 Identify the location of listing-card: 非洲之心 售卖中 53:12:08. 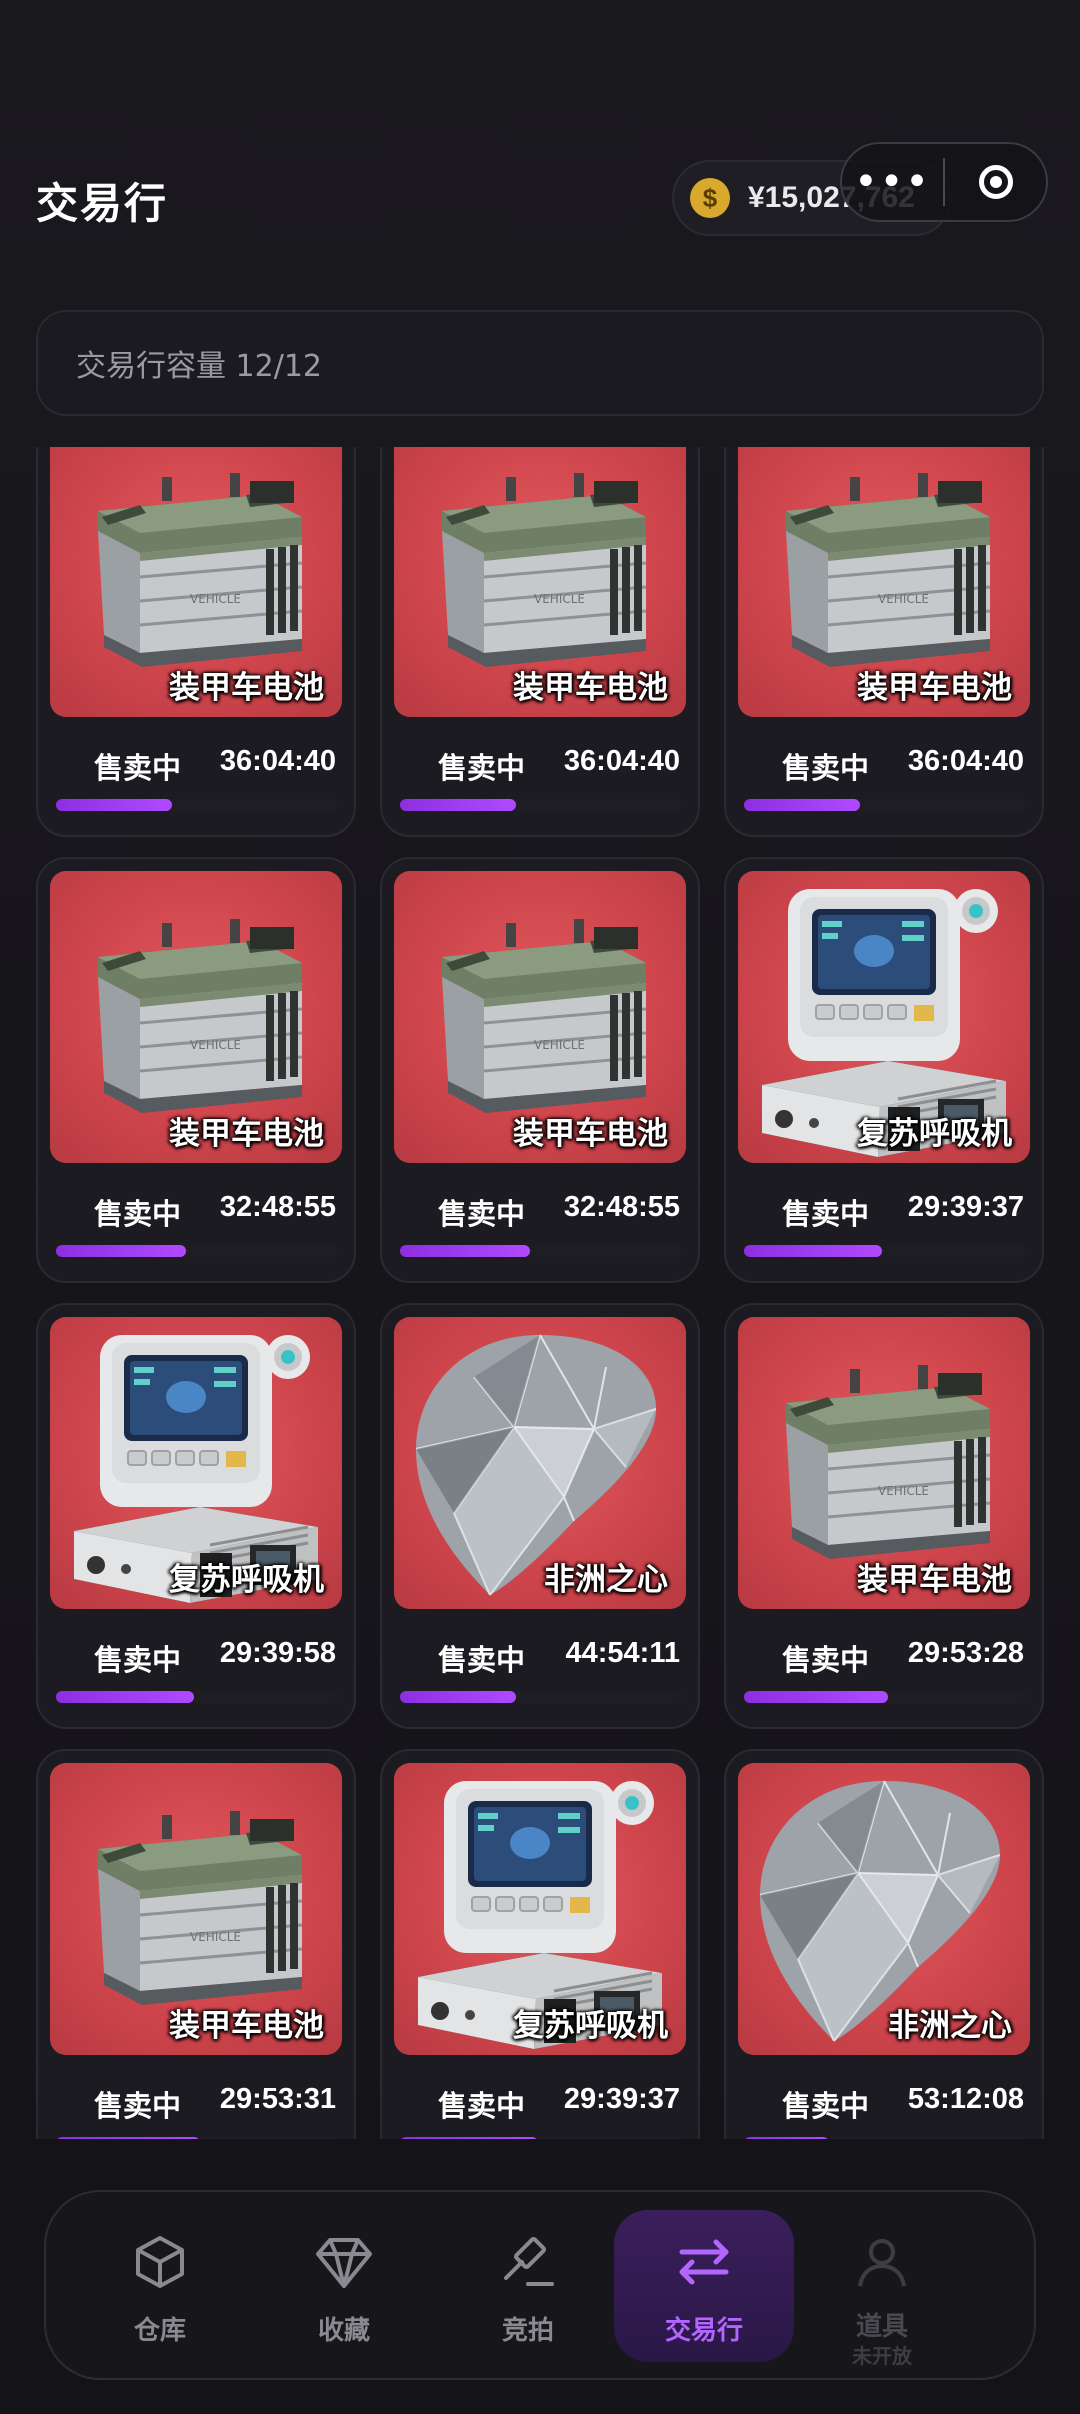
(884, 1944).